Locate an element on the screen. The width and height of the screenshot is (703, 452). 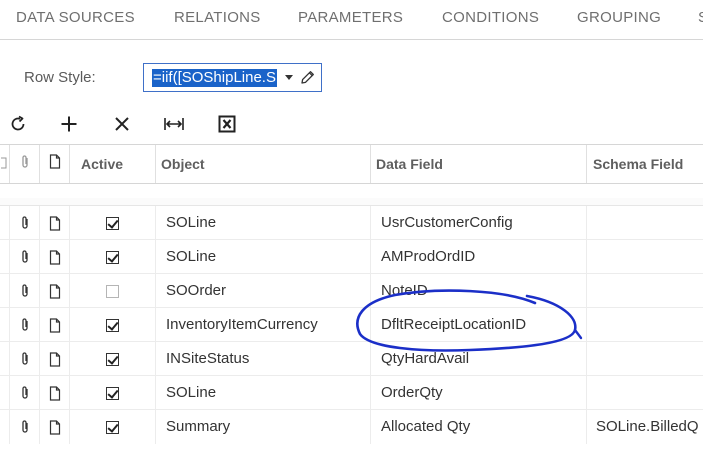
table-row: Summary Allocated Qty SOLine.BilledQ is located at coordinates (351, 427).